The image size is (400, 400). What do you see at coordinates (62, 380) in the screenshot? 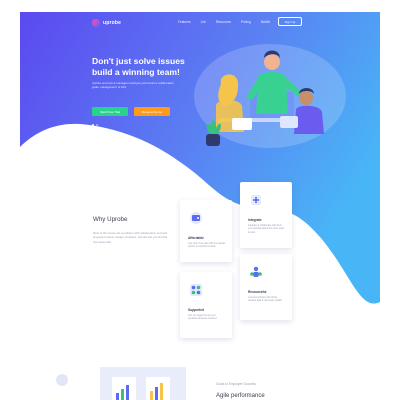
I see `avatar` at bounding box center [62, 380].